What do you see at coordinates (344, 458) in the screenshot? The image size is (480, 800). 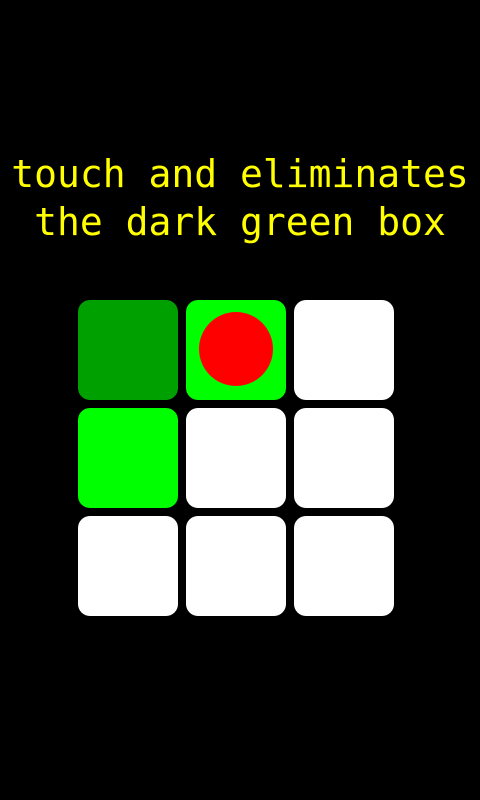 I see `tile-r2-c3-empty` at bounding box center [344, 458].